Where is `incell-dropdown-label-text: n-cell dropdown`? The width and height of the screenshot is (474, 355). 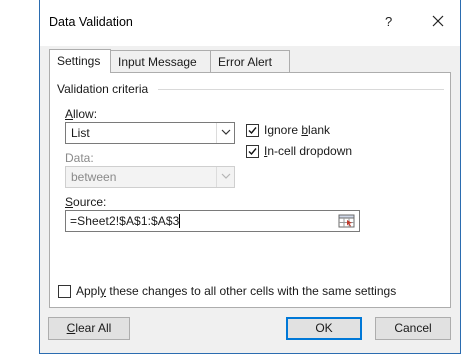 incell-dropdown-label-text: n-cell dropdown is located at coordinates (310, 151).